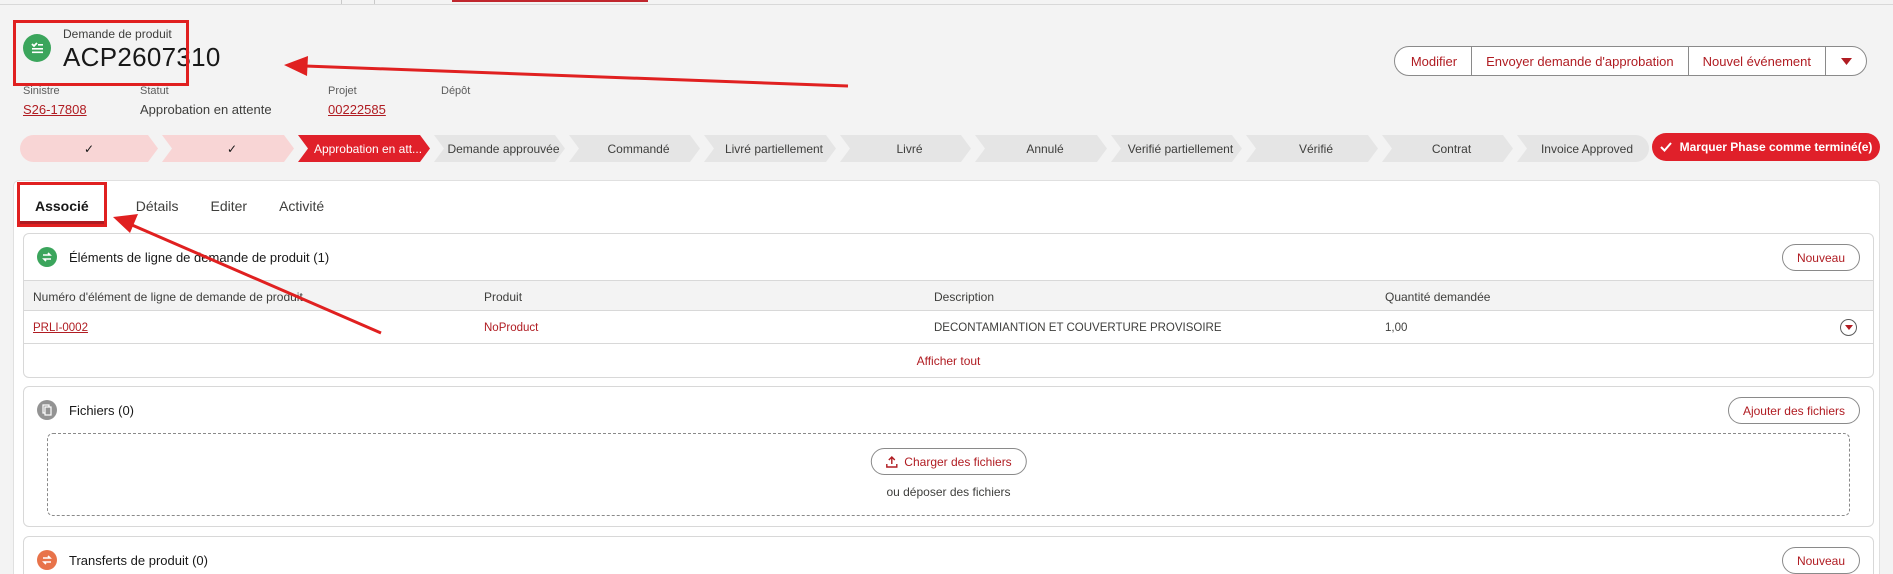 The height and width of the screenshot is (574, 1893). Describe the element at coordinates (342, 91) in the screenshot. I see `field-label: Projet` at that location.